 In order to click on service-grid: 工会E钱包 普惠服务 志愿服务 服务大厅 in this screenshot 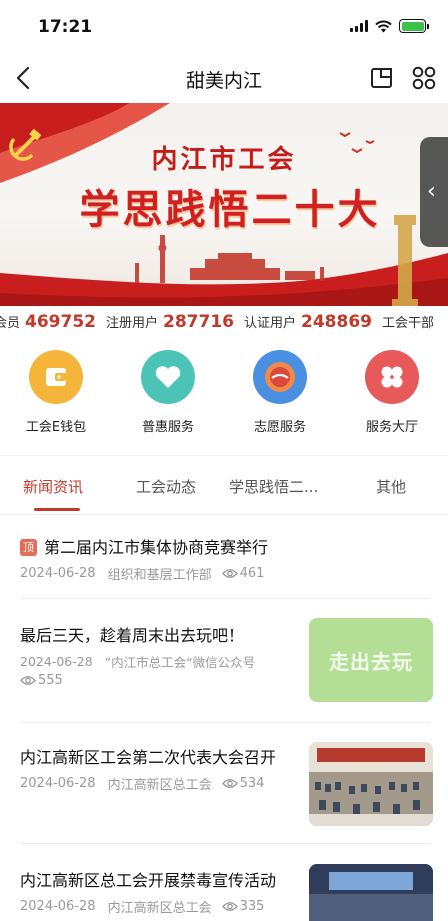, I will do `click(224, 395)`.